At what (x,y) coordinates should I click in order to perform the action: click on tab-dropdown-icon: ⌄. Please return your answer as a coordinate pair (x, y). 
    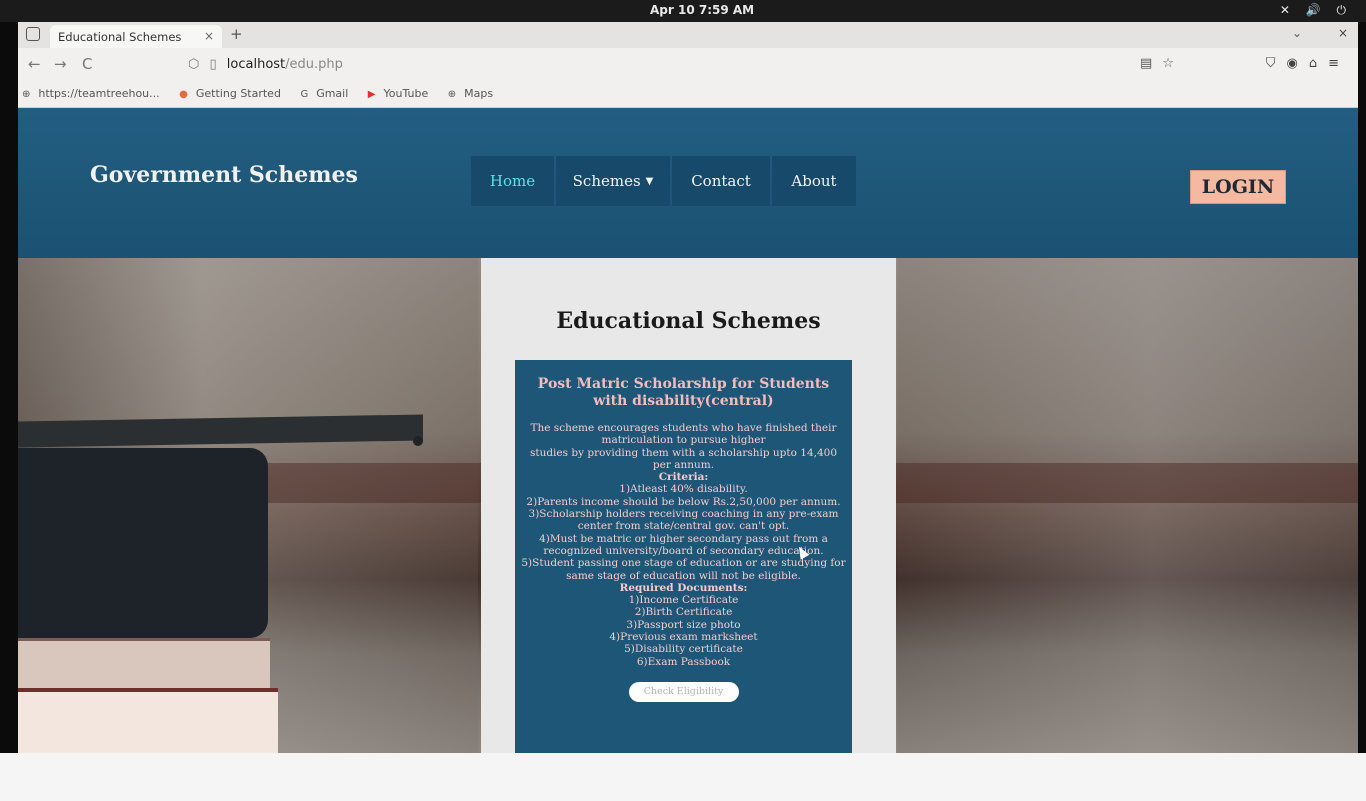
    Looking at the image, I should click on (1297, 33).